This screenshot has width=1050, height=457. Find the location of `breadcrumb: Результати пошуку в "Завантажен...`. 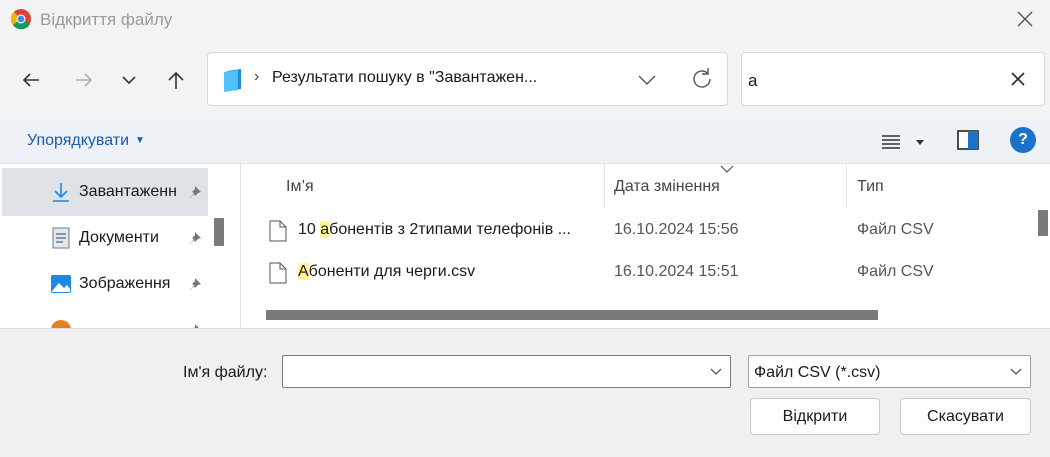

breadcrumb: Результати пошуку в "Завантажен... is located at coordinates (404, 78).